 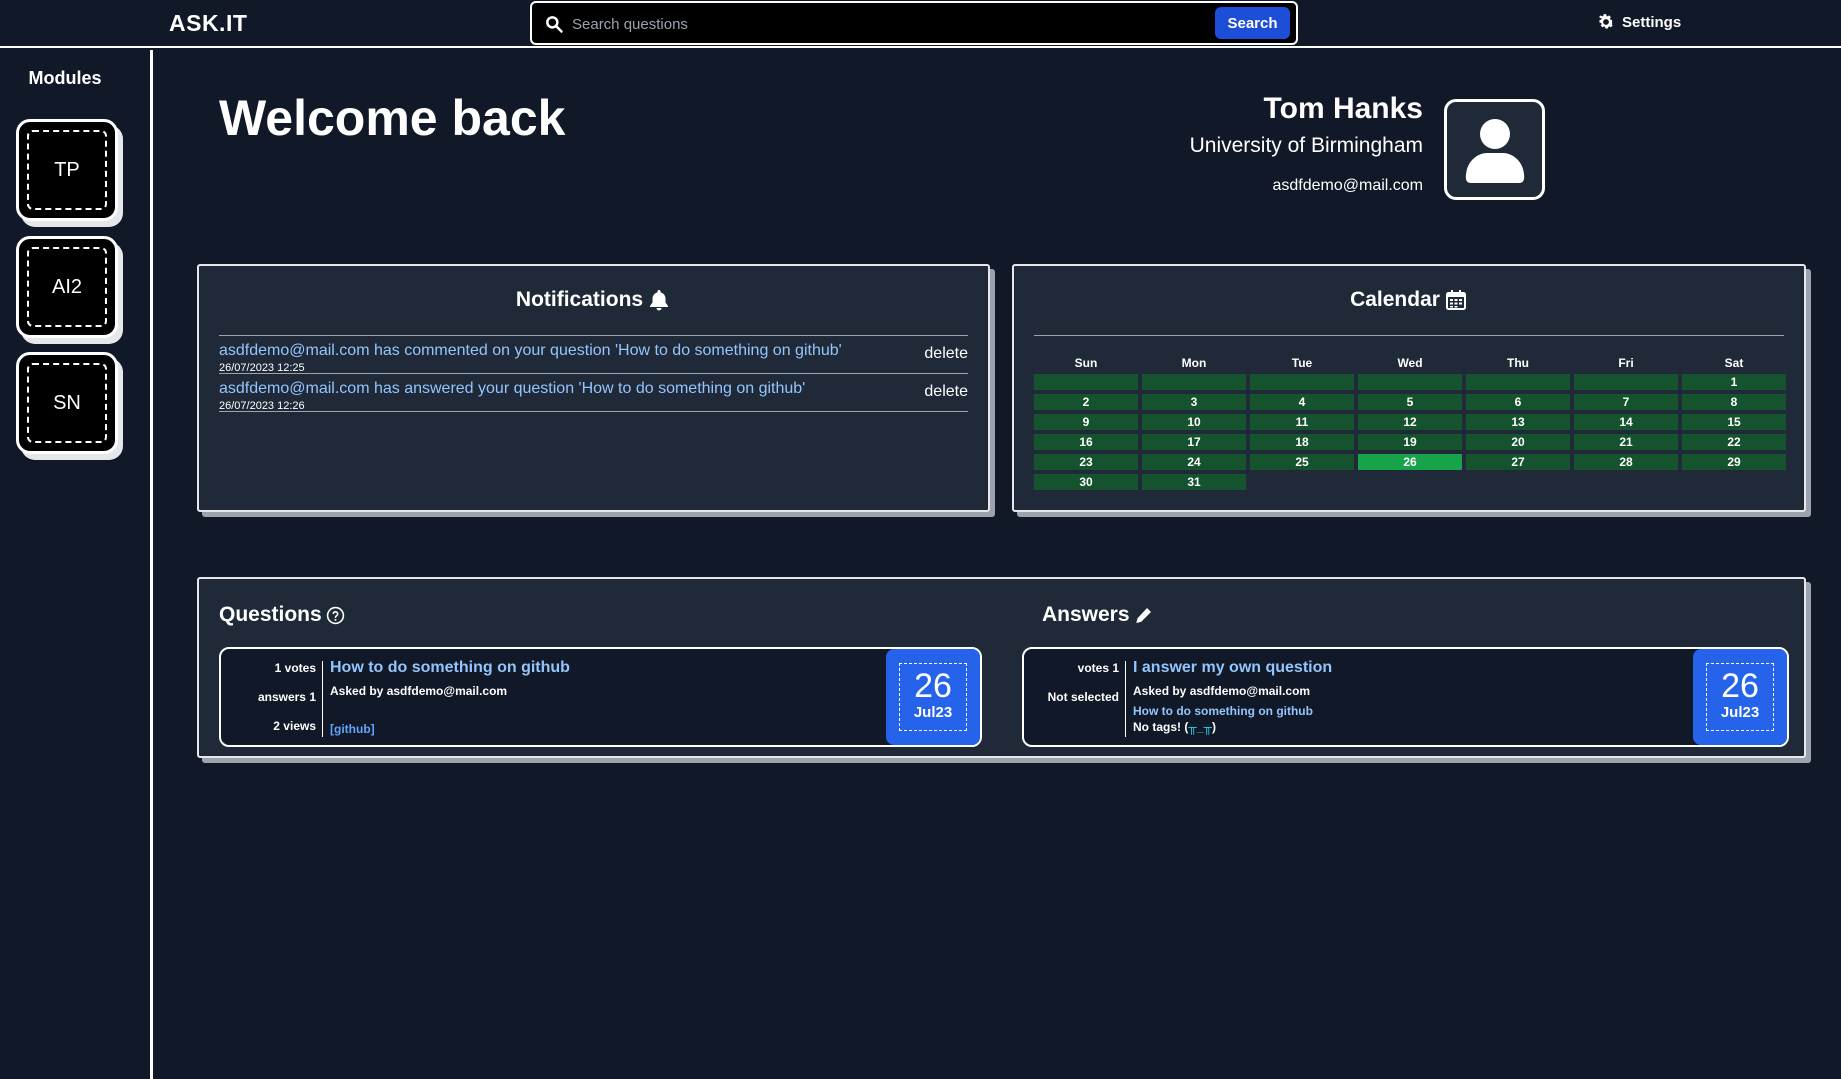 What do you see at coordinates (286, 697) in the screenshot?
I see `answer-count: answers 1` at bounding box center [286, 697].